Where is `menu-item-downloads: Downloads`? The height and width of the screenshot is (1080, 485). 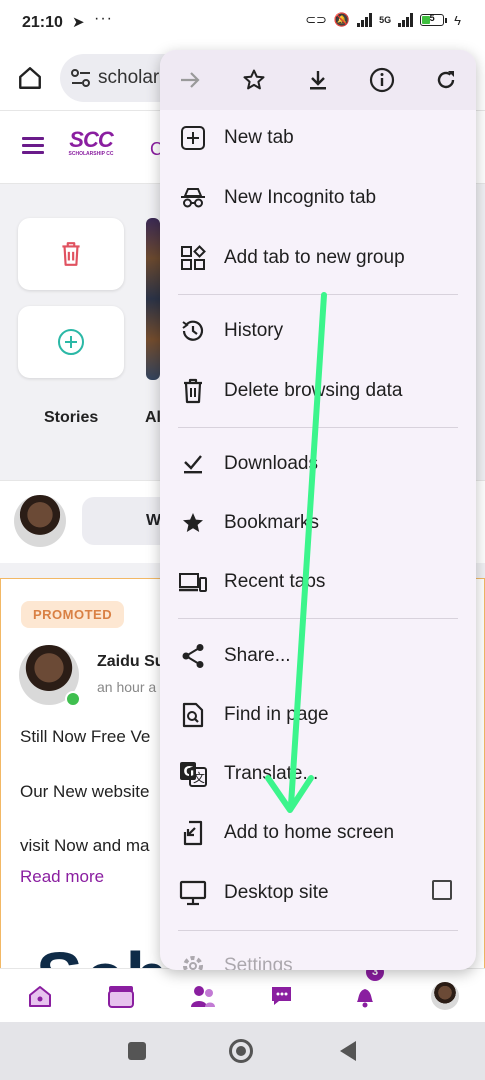
menu-item-downloads: Downloads is located at coordinates (318, 464).